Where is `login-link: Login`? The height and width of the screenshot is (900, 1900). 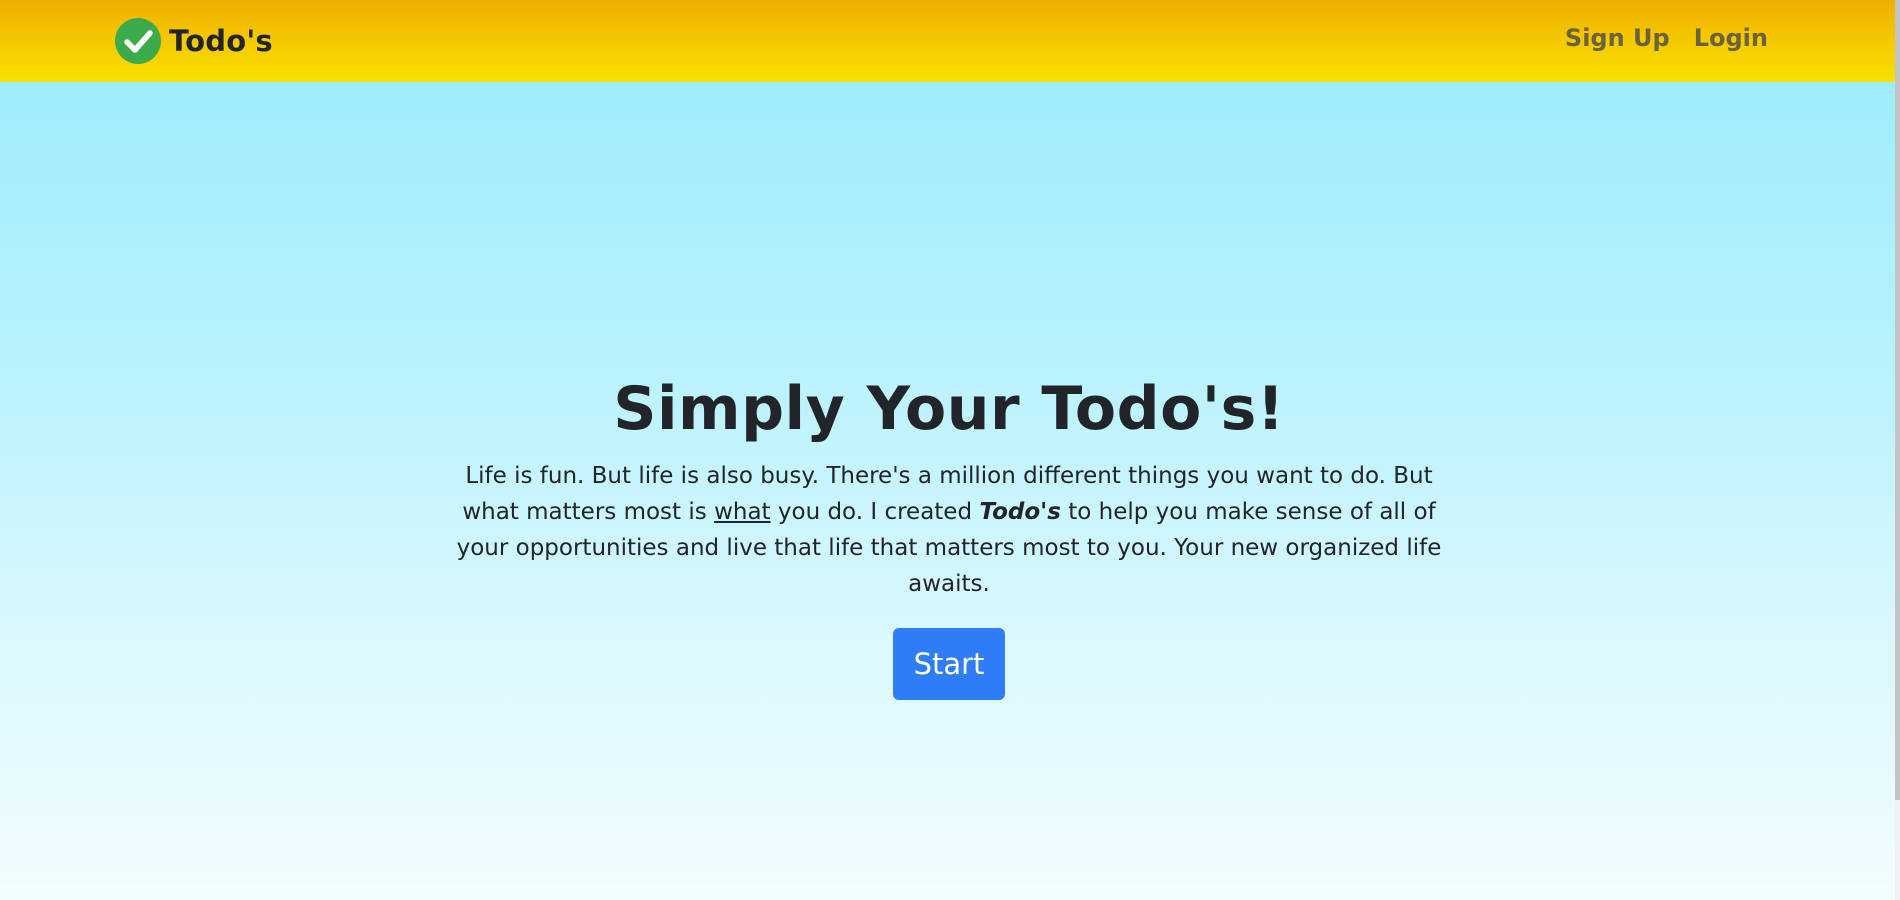
login-link: Login is located at coordinates (1731, 38).